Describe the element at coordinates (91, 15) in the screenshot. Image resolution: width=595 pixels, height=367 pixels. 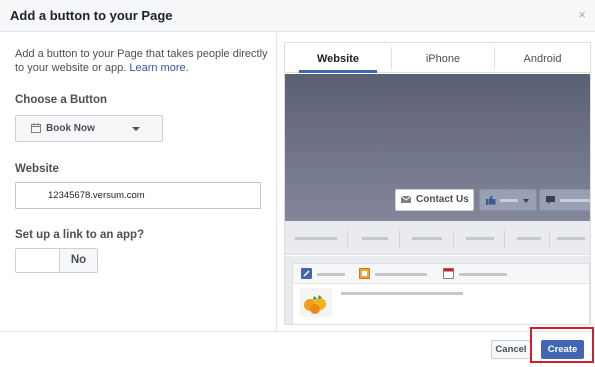
I see `dialog-title: Add a button to your Page` at that location.